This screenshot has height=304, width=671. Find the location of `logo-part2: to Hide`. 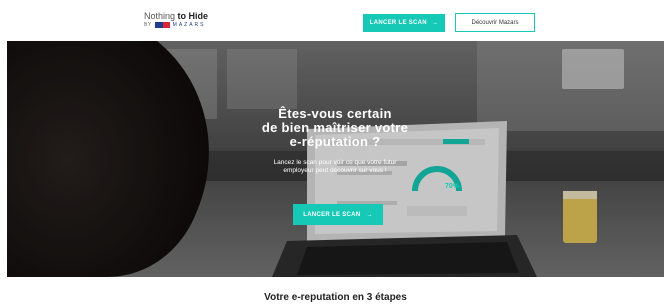

logo-part2: to Hide is located at coordinates (193, 16).